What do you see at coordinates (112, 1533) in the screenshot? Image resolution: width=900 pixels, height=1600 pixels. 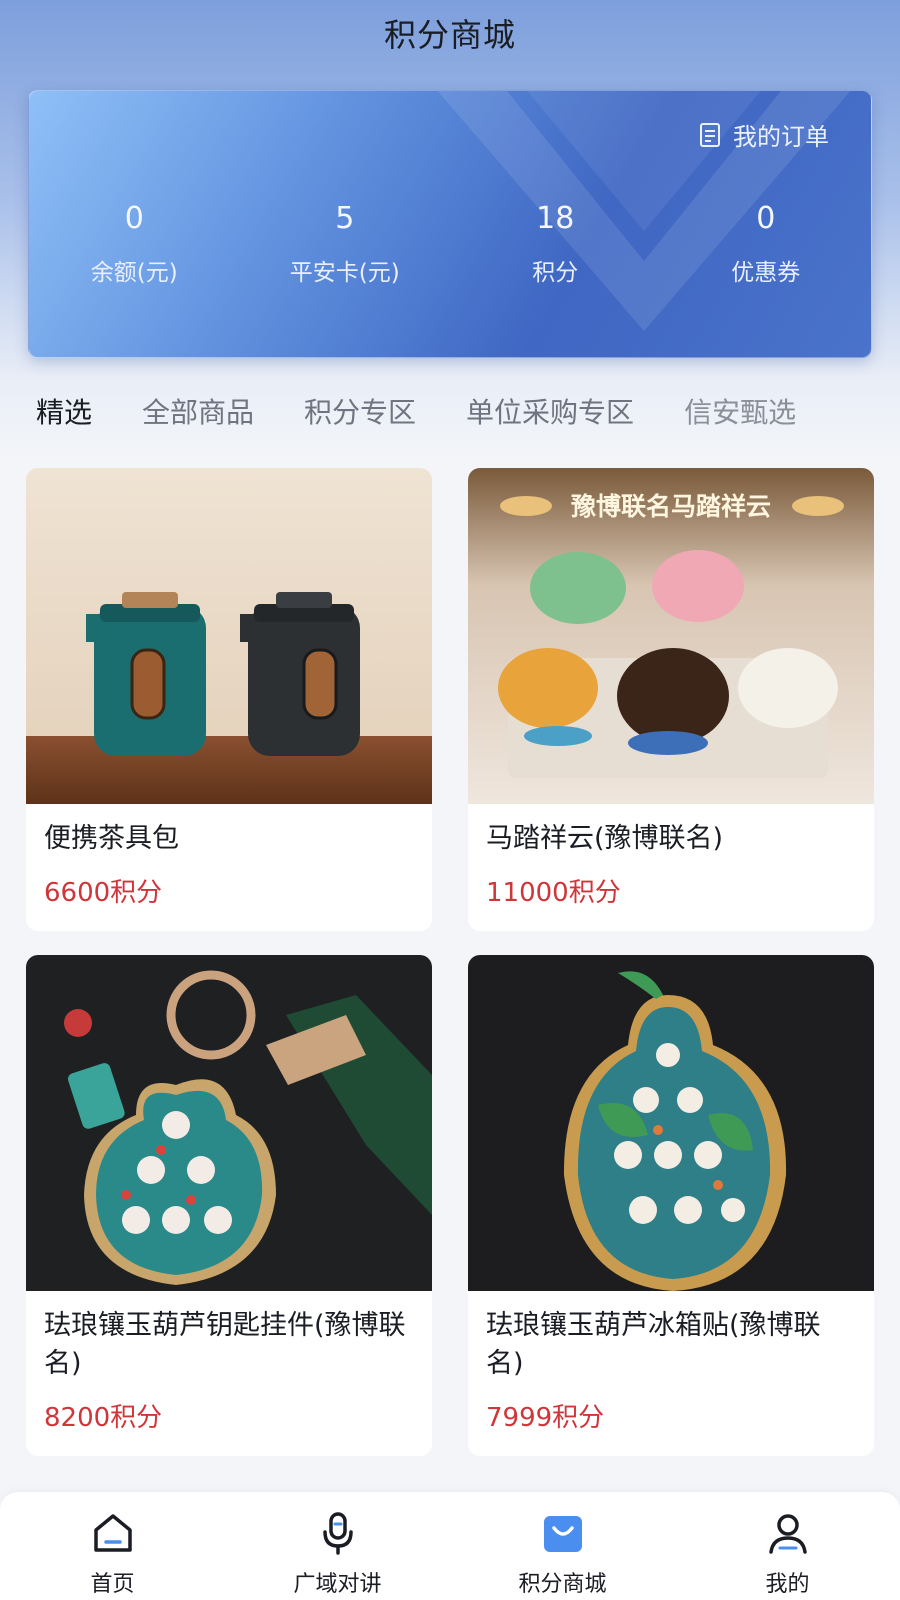 I see `home-icon` at bounding box center [112, 1533].